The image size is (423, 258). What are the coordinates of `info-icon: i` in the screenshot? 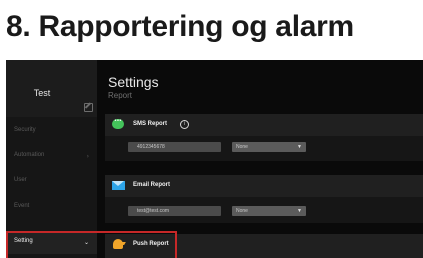 It's located at (184, 124).